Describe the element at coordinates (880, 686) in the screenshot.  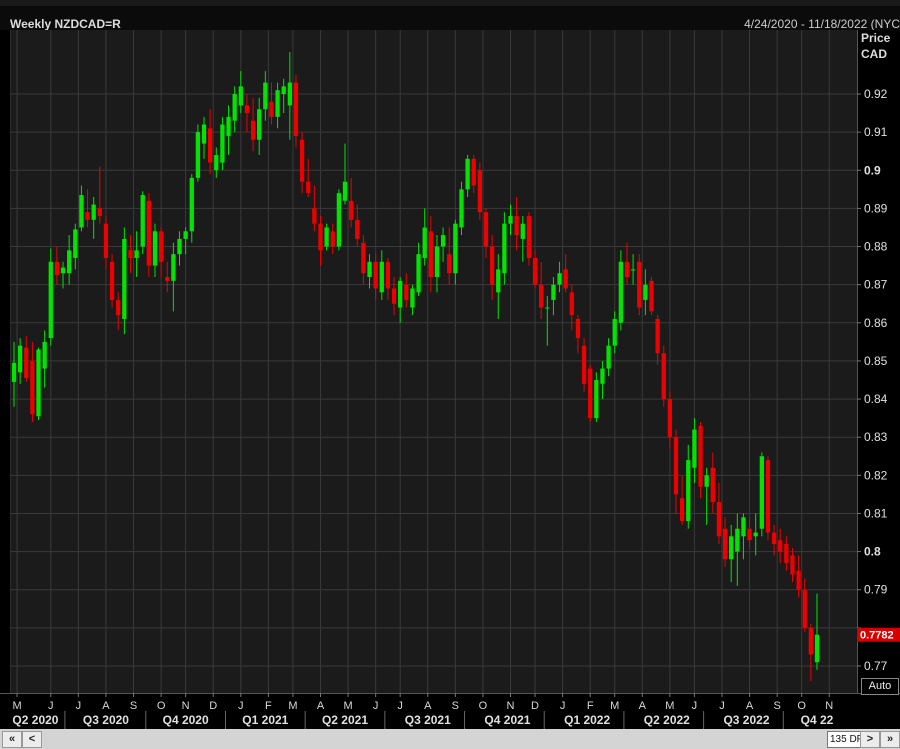
I see `auto-scale-button: Auto` at that location.